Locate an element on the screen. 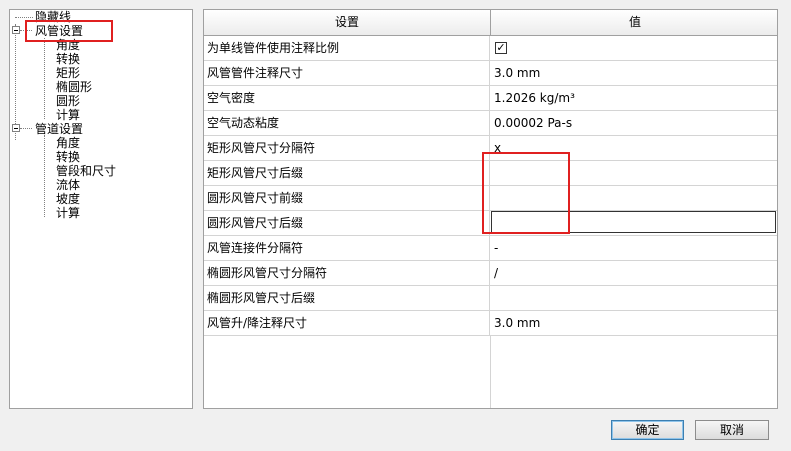 The image size is (791, 451). grid-header: 设置 值 is located at coordinates (490, 23).